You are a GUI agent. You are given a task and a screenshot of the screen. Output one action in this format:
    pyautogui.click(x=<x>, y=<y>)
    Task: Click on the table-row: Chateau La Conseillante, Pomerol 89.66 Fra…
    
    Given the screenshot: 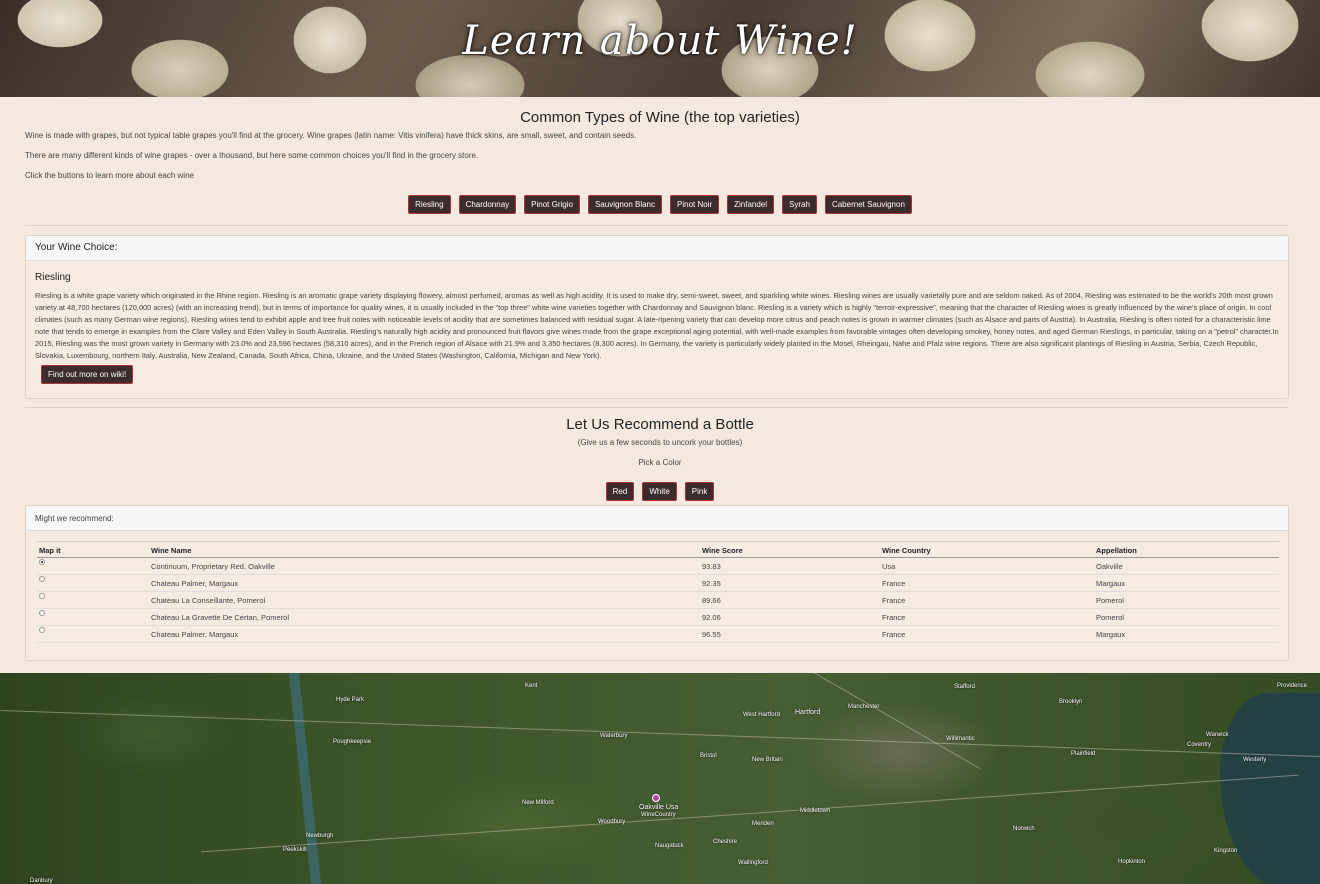 What is the action you would take?
    pyautogui.click(x=658, y=600)
    